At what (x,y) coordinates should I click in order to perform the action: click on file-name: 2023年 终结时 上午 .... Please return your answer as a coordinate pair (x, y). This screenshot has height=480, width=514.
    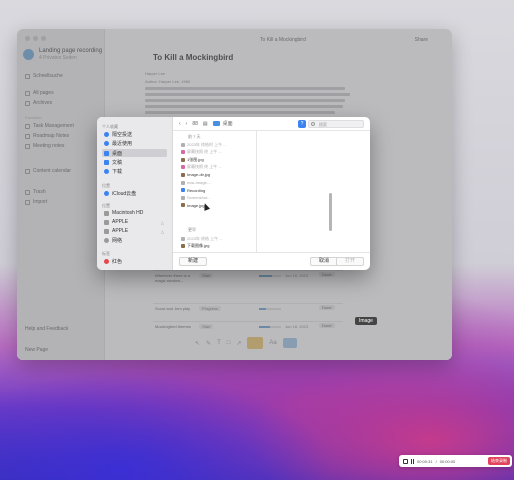
    Looking at the image, I should click on (207, 144).